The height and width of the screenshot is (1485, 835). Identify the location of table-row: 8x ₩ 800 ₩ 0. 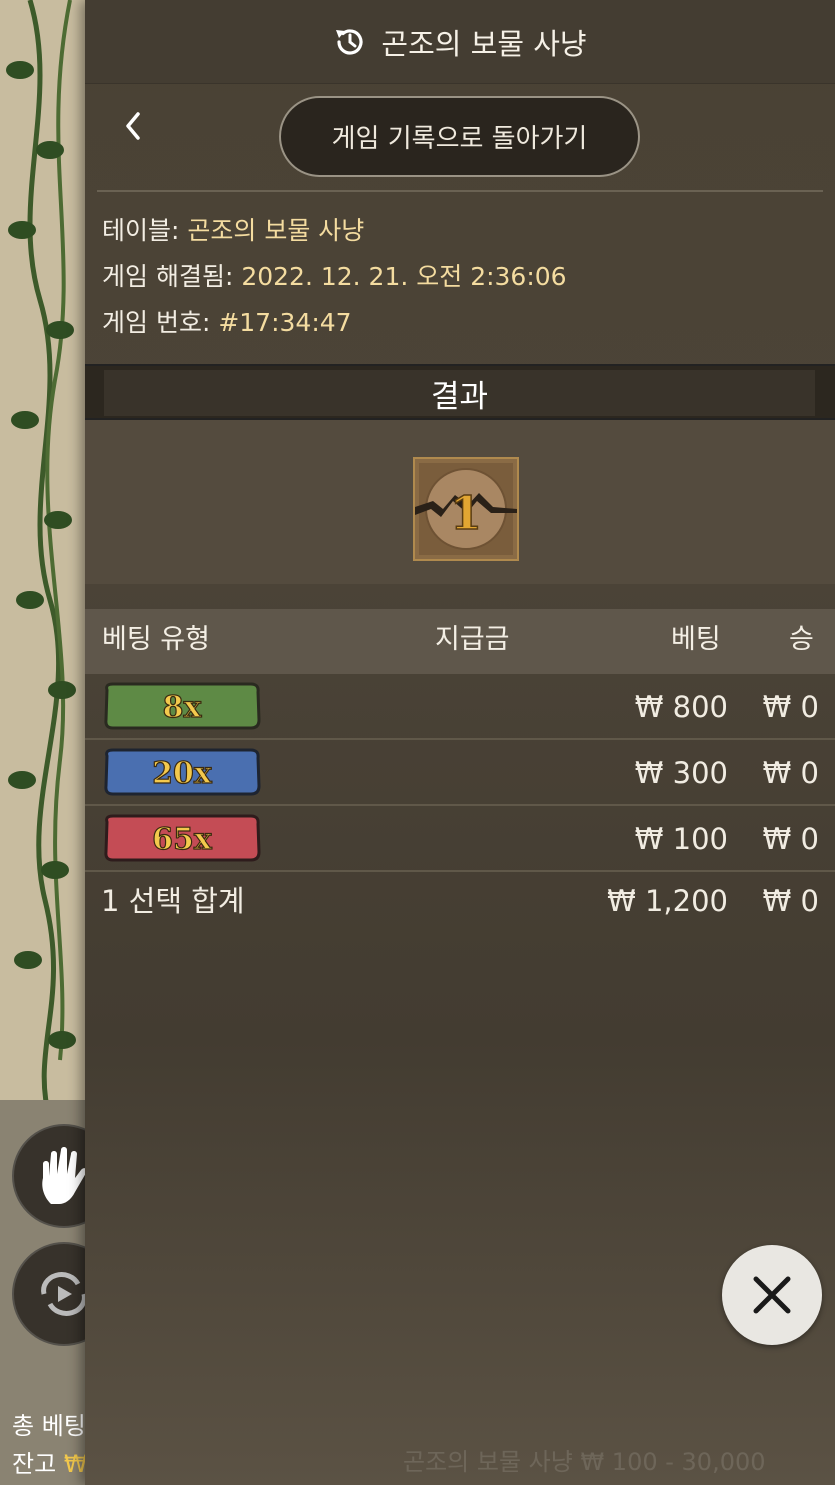
(460, 707).